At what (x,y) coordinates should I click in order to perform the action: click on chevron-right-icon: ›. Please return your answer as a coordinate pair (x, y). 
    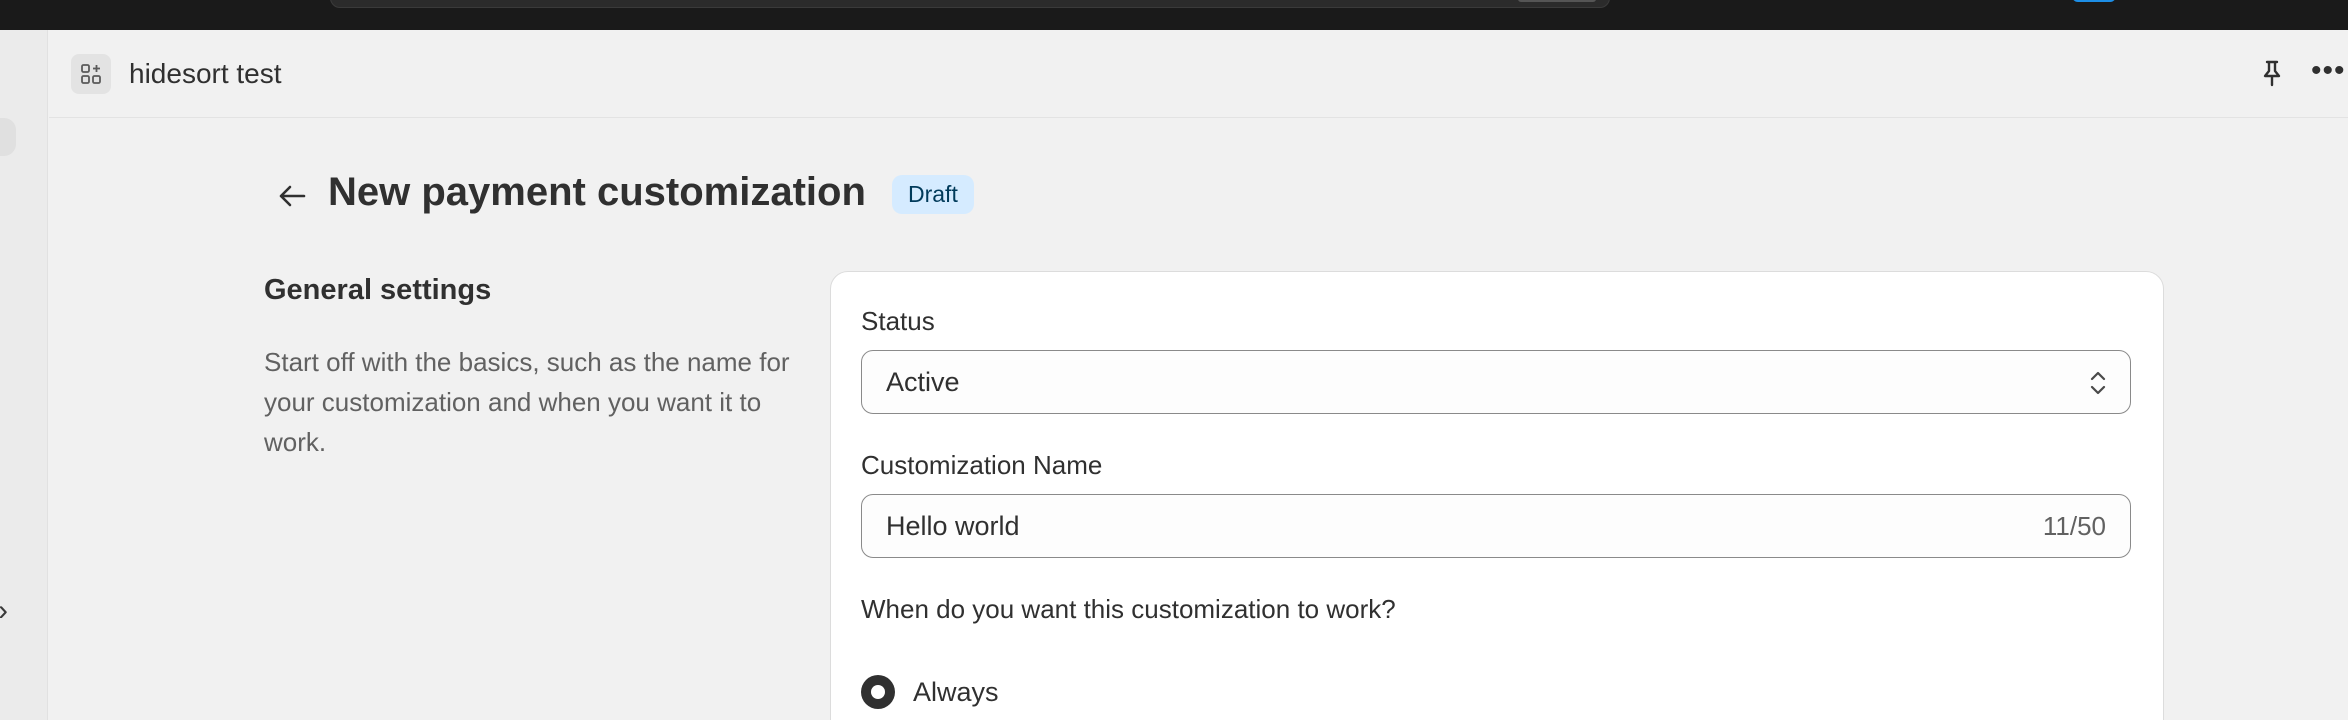
    Looking at the image, I should click on (4, 611).